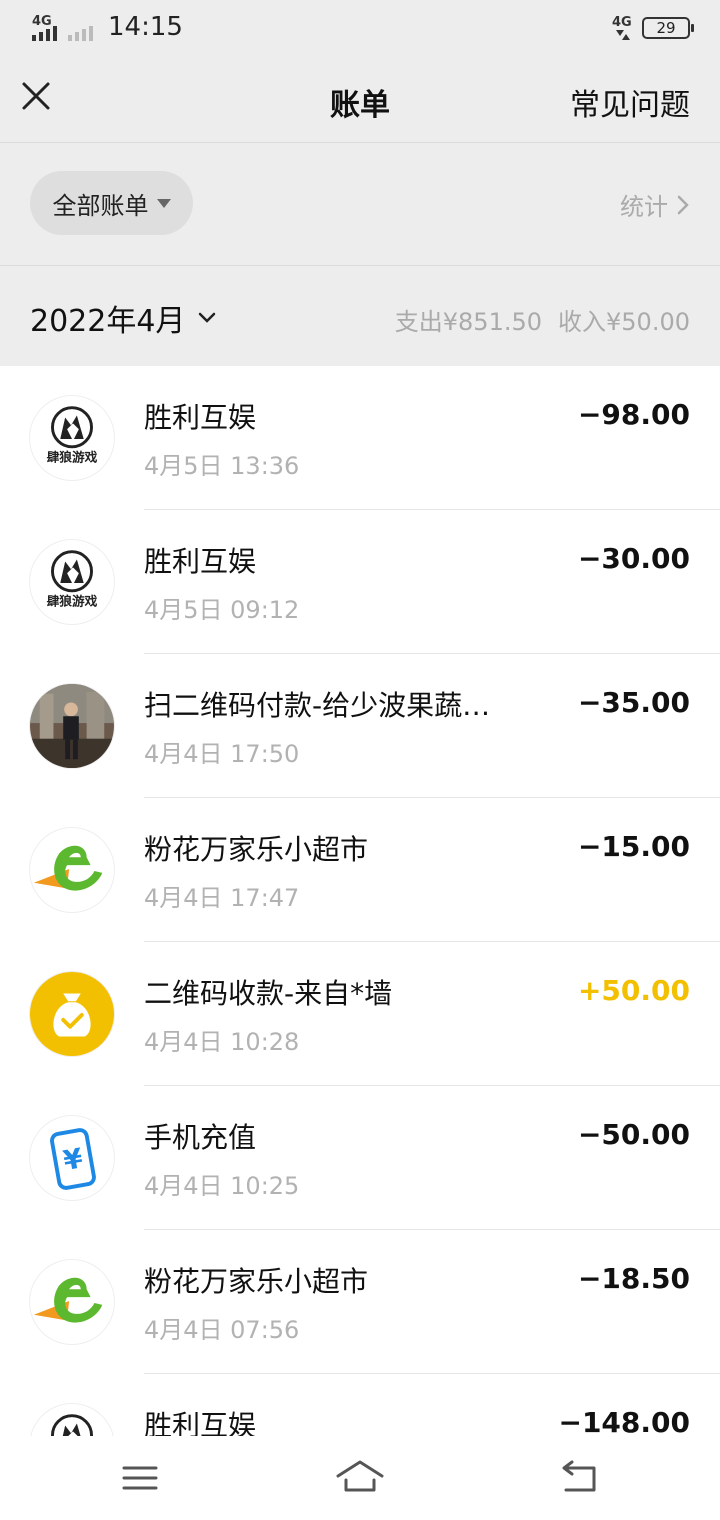 Image resolution: width=720 pixels, height=1520 pixels. What do you see at coordinates (222, 610) in the screenshot?
I see `transaction-time: 4月5日 09:12` at bounding box center [222, 610].